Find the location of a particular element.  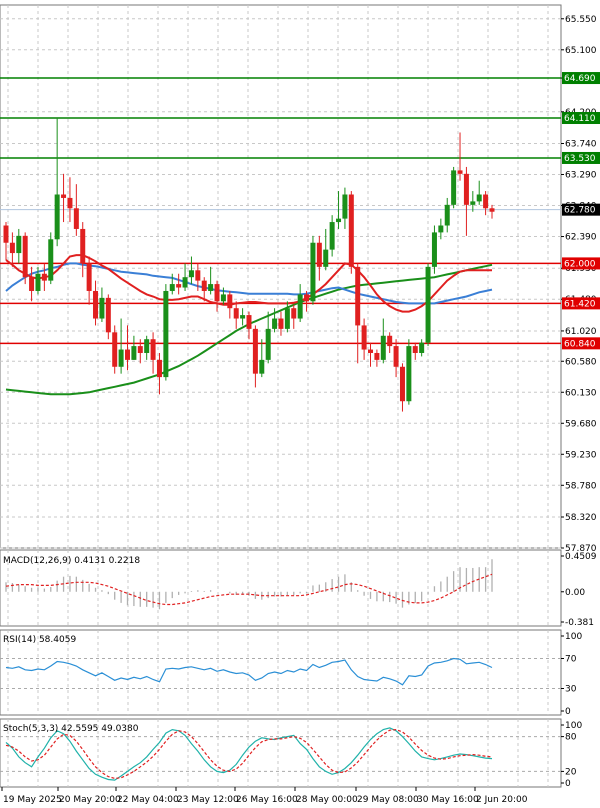

time-tick-label: 26 May 16:00 is located at coordinates (267, 800).